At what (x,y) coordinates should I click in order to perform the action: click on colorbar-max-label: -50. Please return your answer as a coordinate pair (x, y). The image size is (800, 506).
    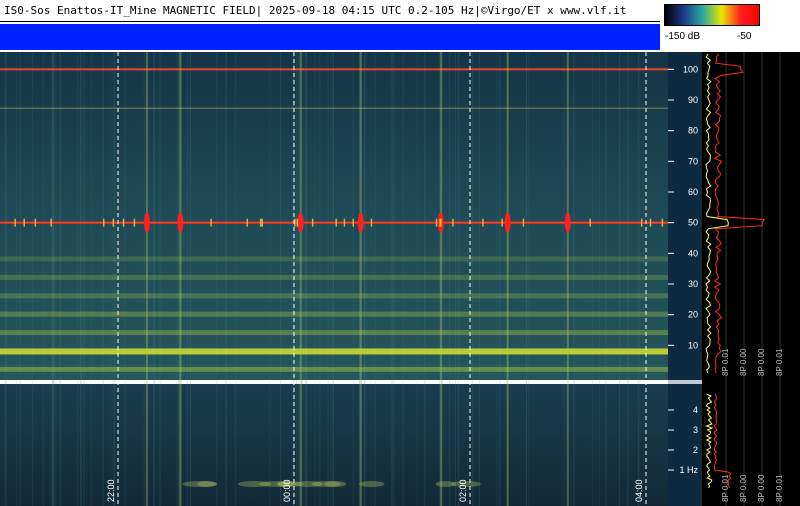
    Looking at the image, I should click on (744, 36).